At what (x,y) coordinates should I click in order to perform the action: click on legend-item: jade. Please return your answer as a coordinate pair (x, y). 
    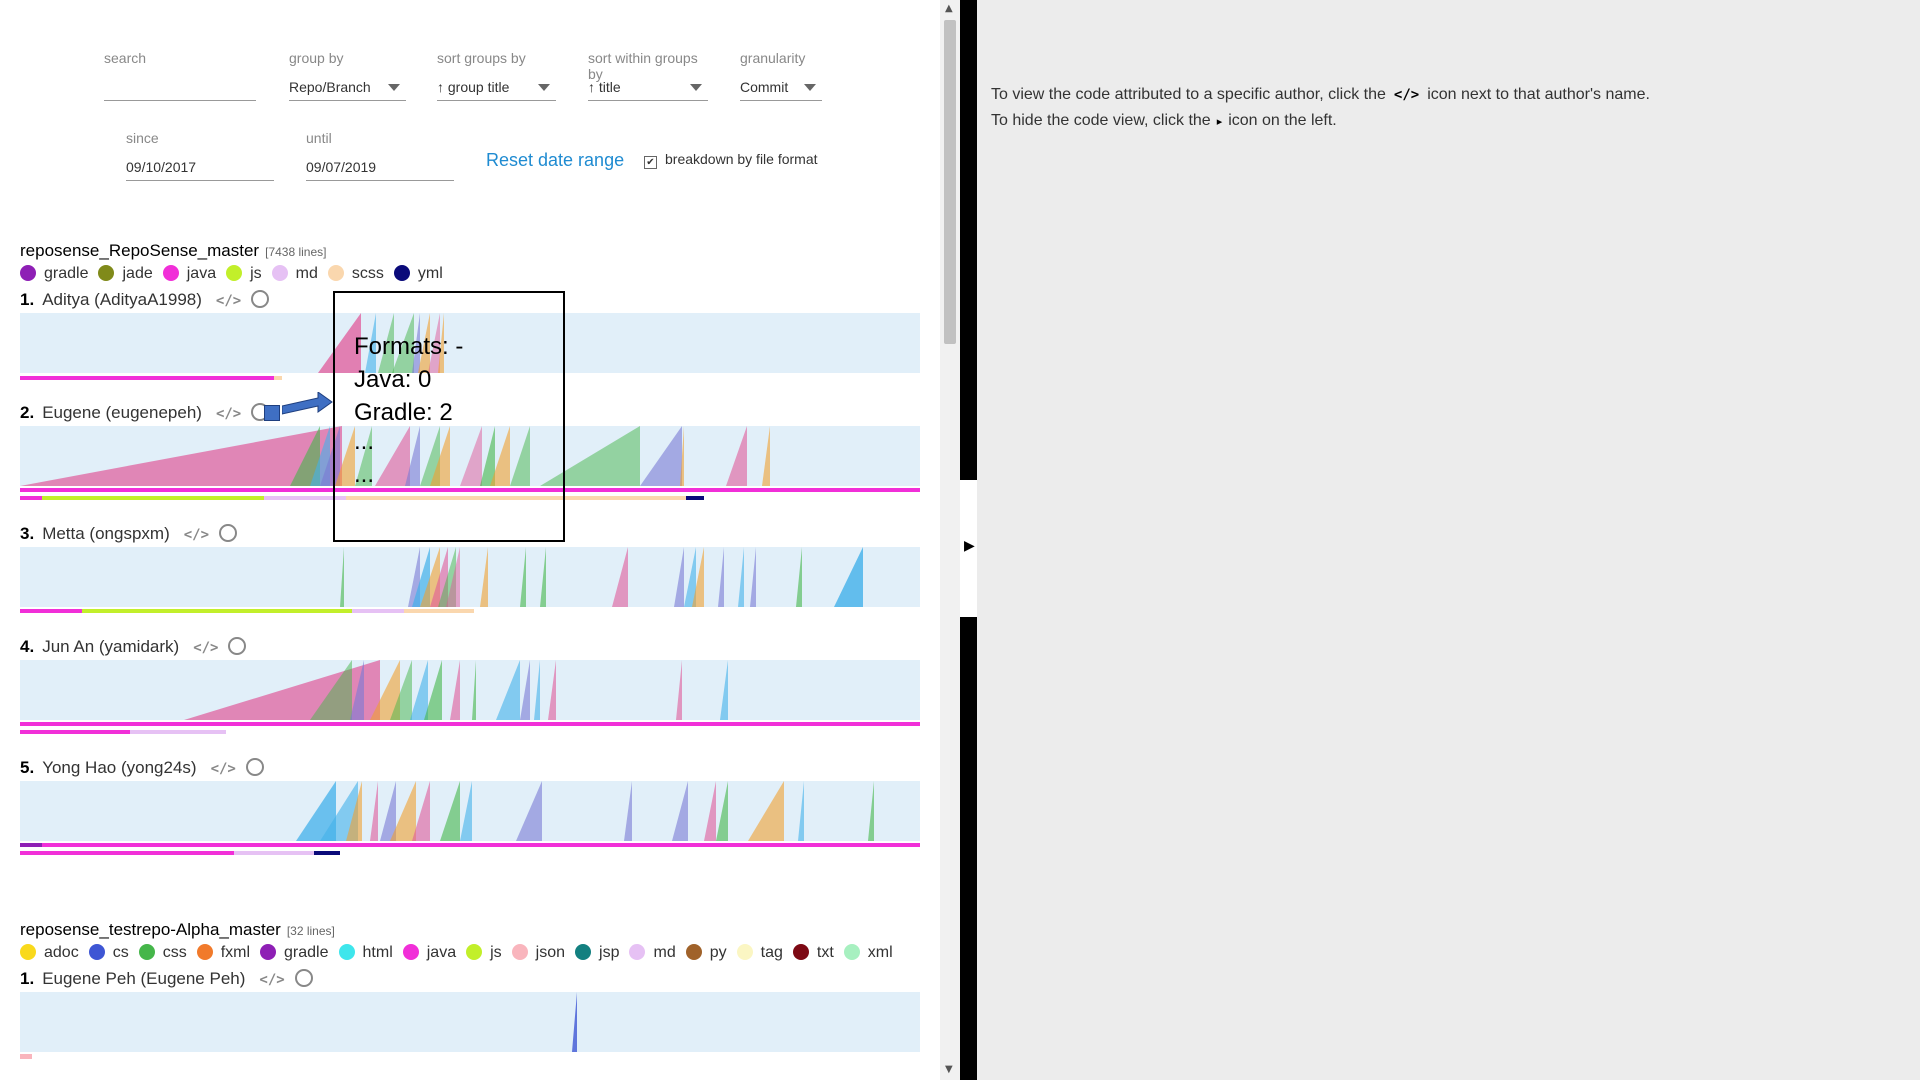
    Looking at the image, I should click on (125, 274).